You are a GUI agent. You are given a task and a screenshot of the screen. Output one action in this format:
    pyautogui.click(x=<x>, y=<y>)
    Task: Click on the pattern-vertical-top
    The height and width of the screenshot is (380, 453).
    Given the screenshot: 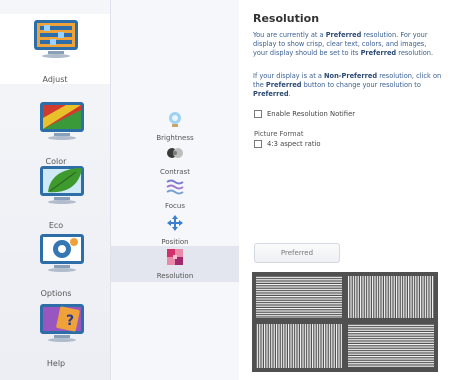 What is the action you would take?
    pyautogui.click(x=391, y=297)
    